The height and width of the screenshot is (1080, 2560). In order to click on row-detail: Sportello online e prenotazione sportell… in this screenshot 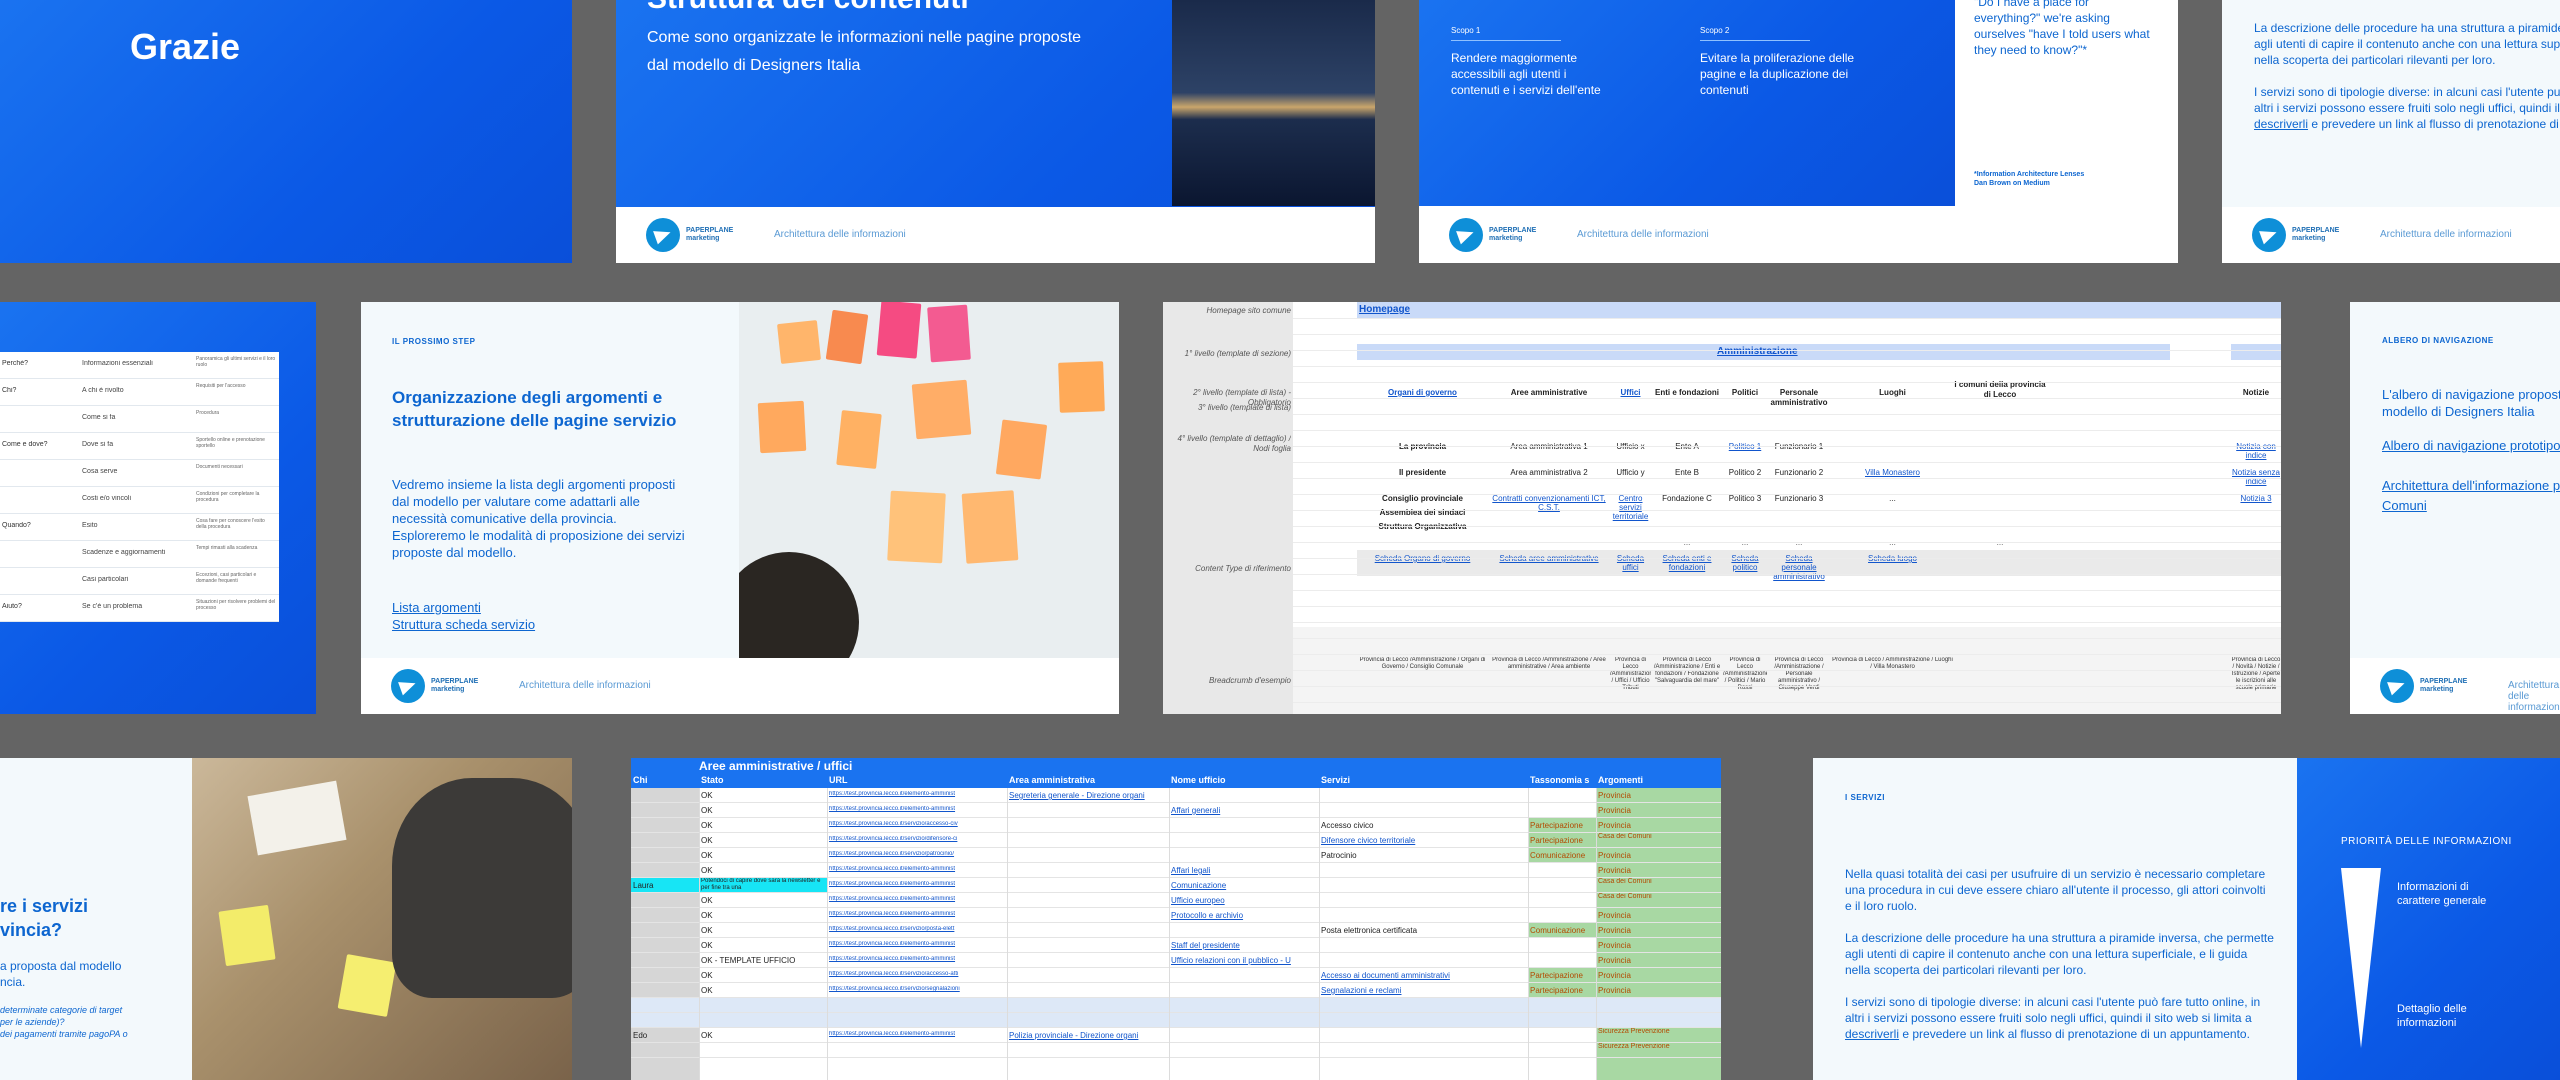, I will do `click(230, 443)`.